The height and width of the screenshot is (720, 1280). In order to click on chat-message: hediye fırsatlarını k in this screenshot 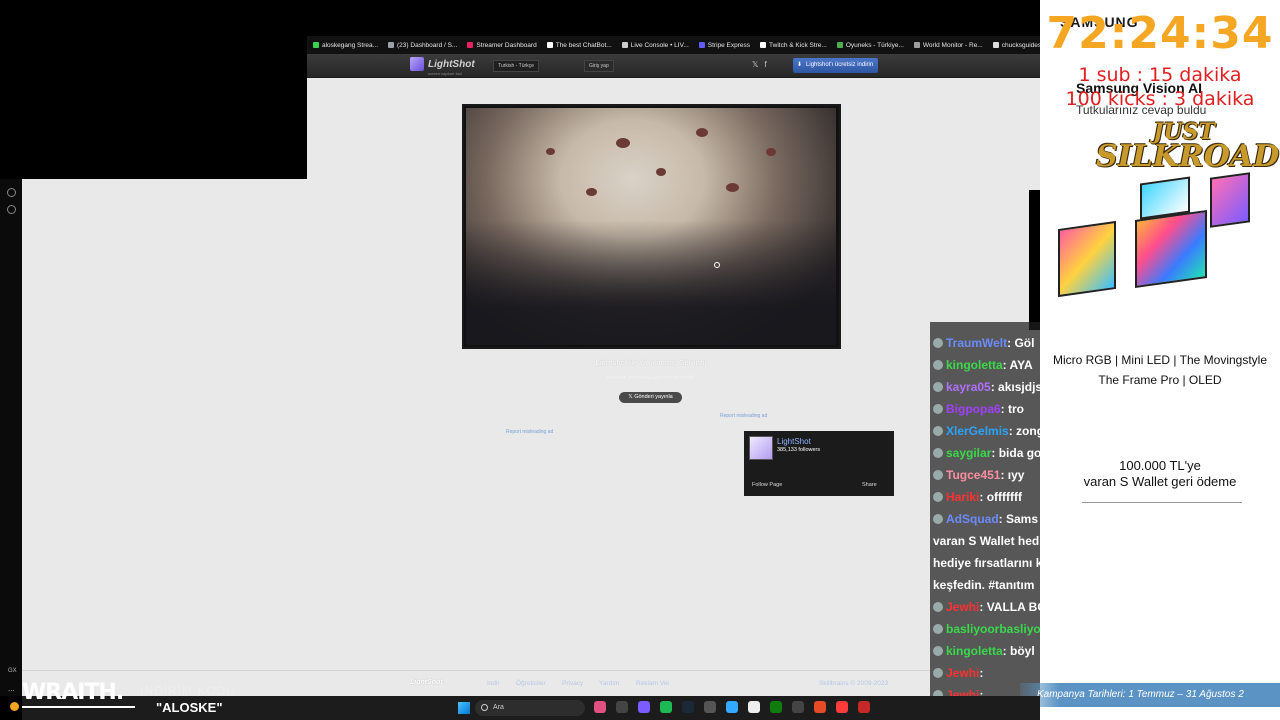, I will do `click(986, 563)`.